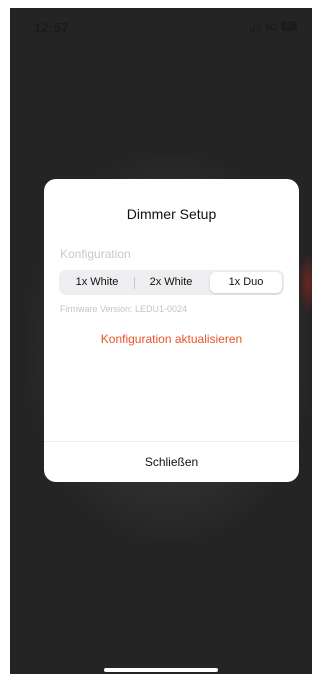 The height and width of the screenshot is (674, 323). I want to click on close-button: Schließen, so click(171, 462).